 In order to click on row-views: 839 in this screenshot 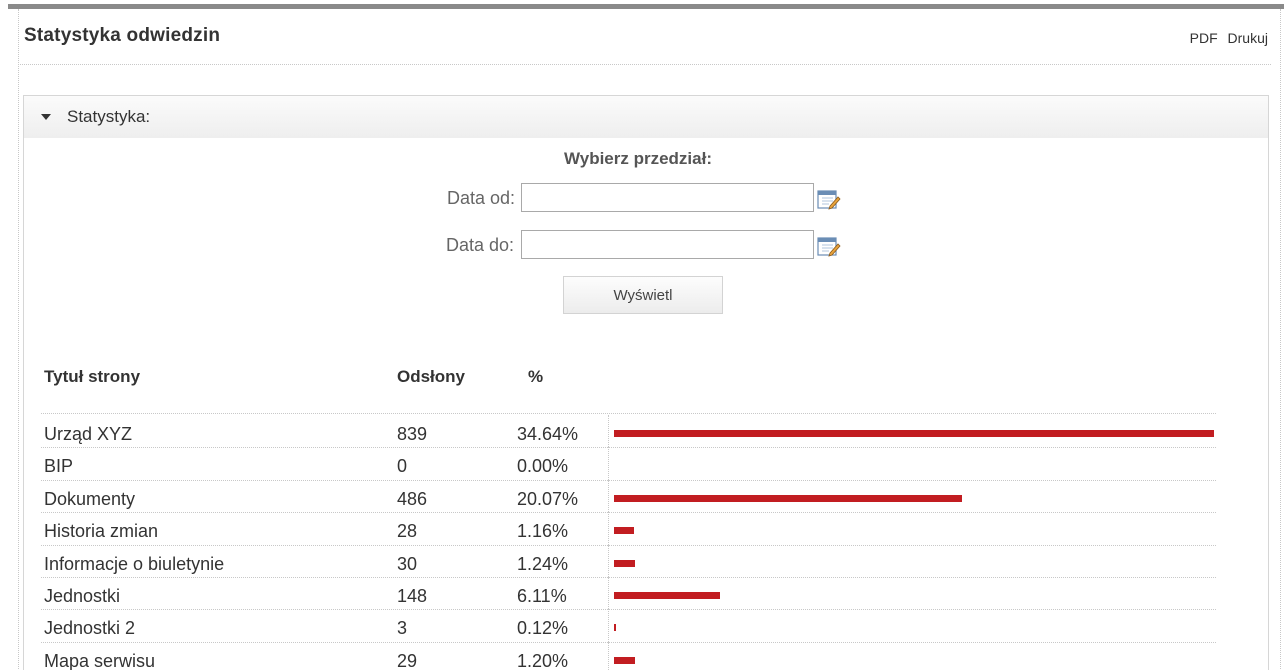, I will do `click(412, 434)`.